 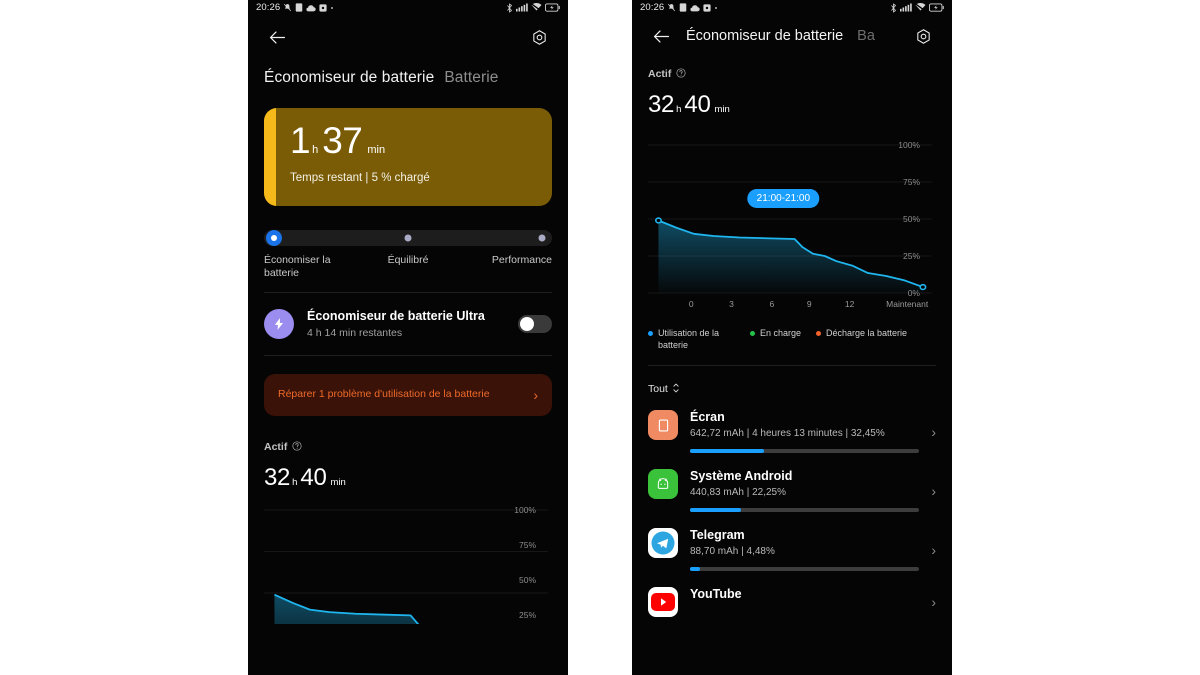 I want to click on sort-updown-icon, so click(x=676, y=389).